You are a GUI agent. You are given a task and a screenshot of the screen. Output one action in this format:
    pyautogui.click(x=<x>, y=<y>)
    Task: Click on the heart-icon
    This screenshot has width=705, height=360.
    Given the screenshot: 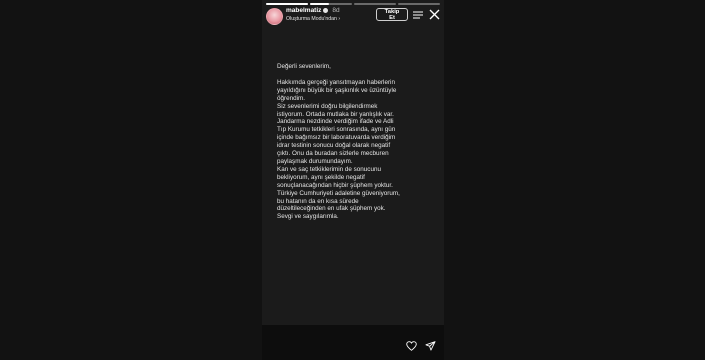 What is the action you would take?
    pyautogui.click(x=411, y=346)
    